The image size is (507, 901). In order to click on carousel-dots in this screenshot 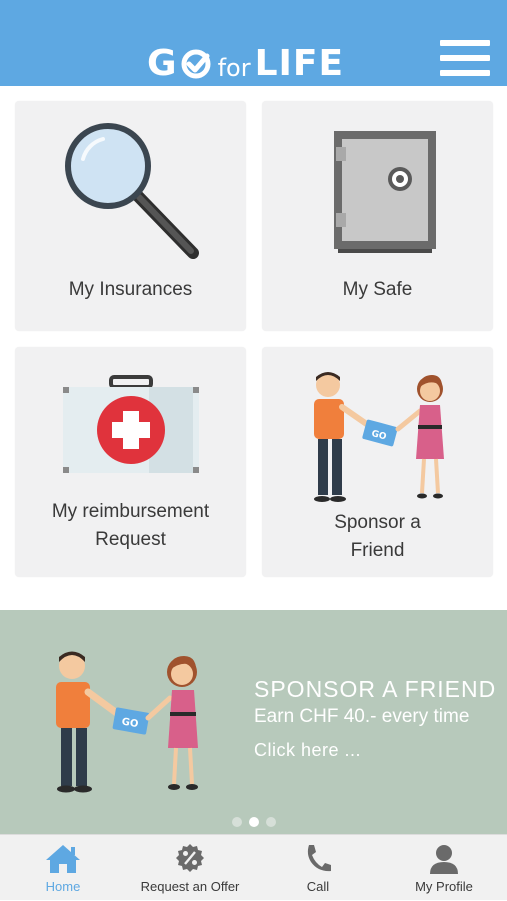, I will do `click(254, 822)`.